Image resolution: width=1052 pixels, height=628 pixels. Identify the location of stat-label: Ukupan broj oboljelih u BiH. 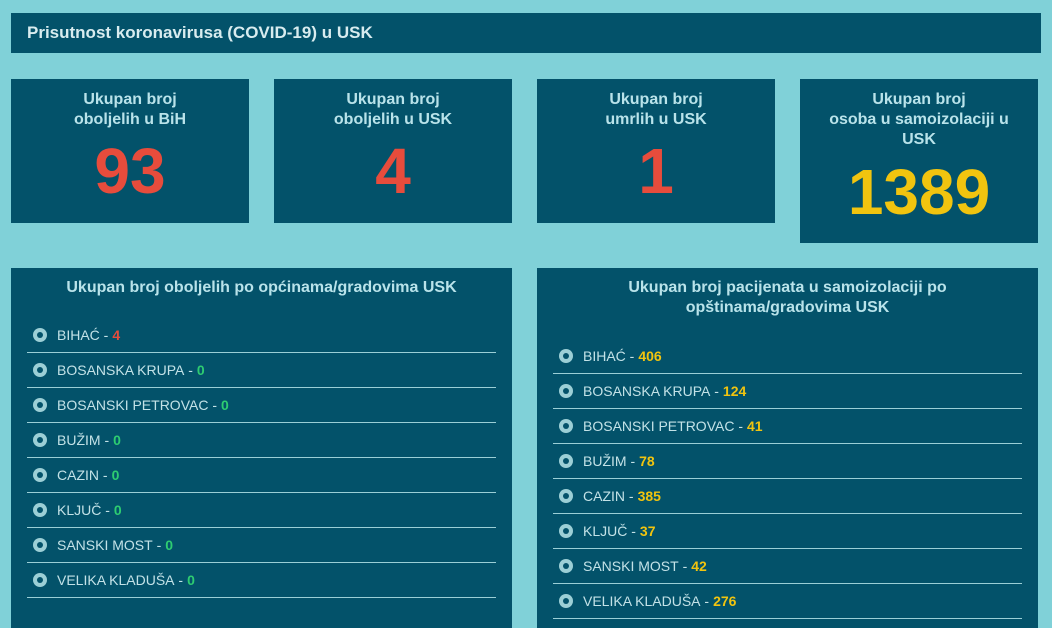
(130, 109).